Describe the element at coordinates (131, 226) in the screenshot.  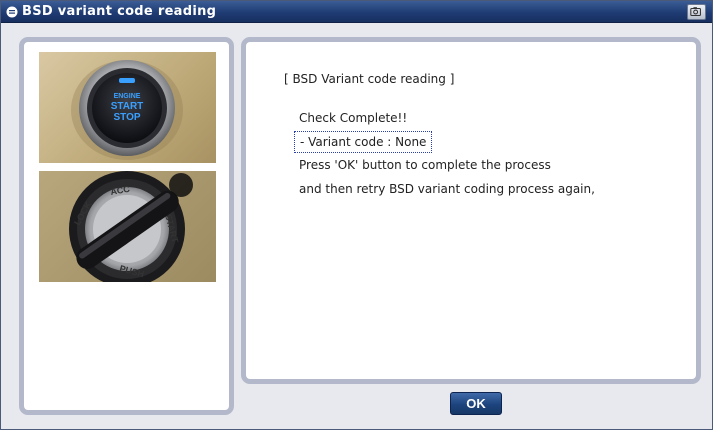
I see `ignition-key-illustration: LOCK ACC START PUSH` at that location.